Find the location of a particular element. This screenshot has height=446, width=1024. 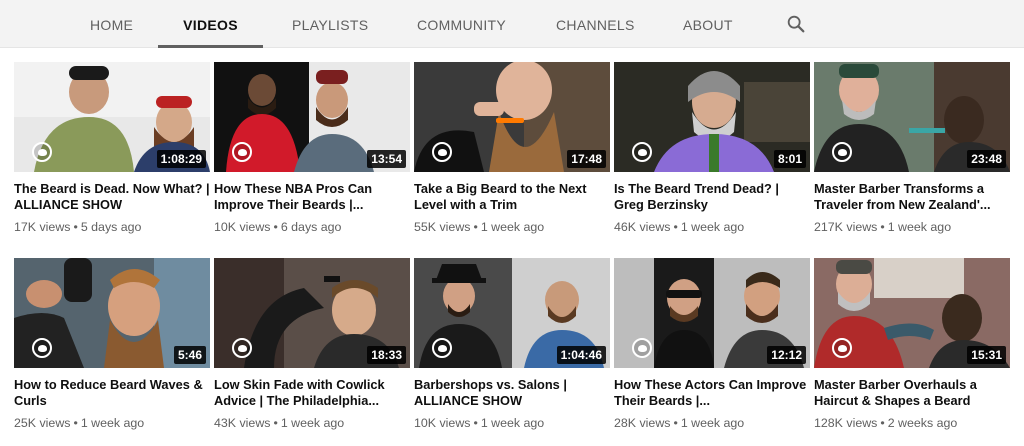

video-metadata: 46K views • 1 week ago is located at coordinates (712, 227).